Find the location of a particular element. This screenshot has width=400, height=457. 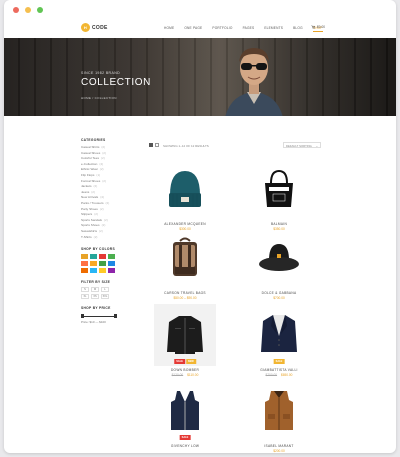

model-photo is located at coordinates (254, 82).